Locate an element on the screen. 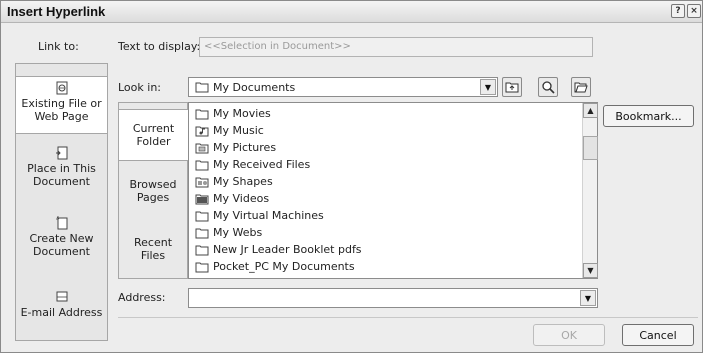 The width and height of the screenshot is (703, 353). dialog-title: Insert Hyperlink is located at coordinates (56, 11).